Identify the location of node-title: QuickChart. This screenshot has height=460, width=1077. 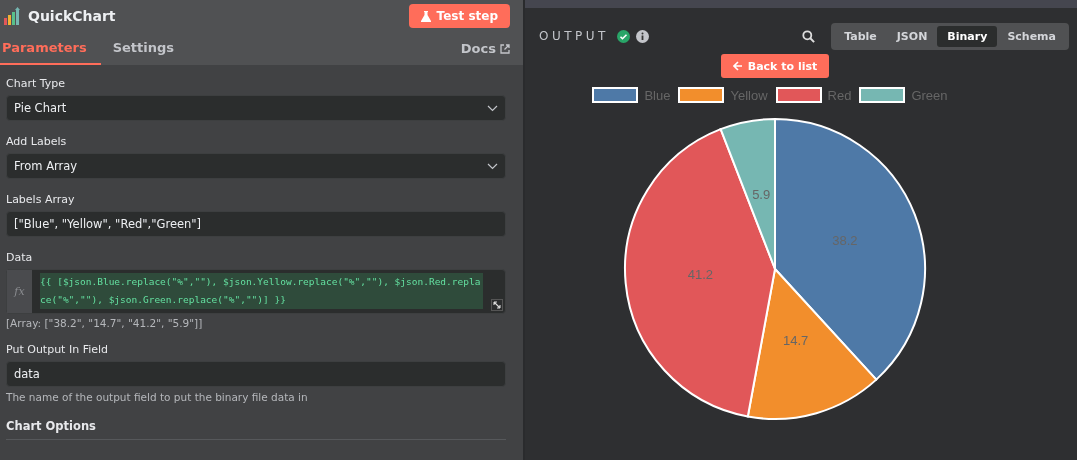
(72, 16).